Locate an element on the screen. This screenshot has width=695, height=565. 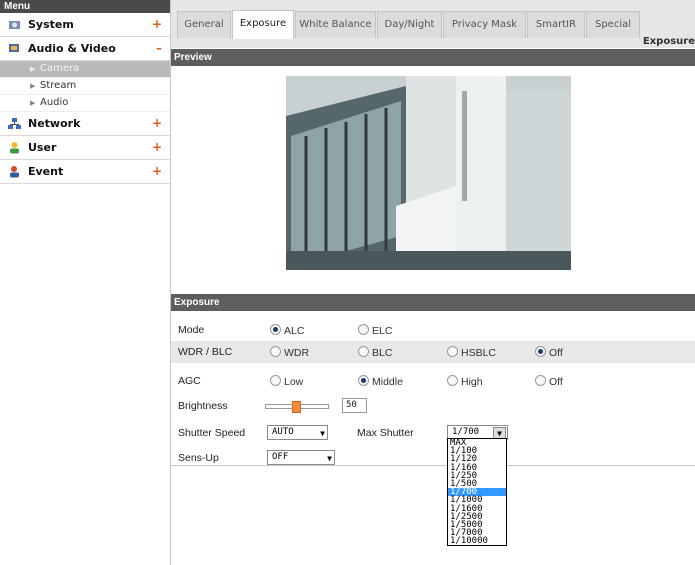
audio-video-icon is located at coordinates (14, 48).